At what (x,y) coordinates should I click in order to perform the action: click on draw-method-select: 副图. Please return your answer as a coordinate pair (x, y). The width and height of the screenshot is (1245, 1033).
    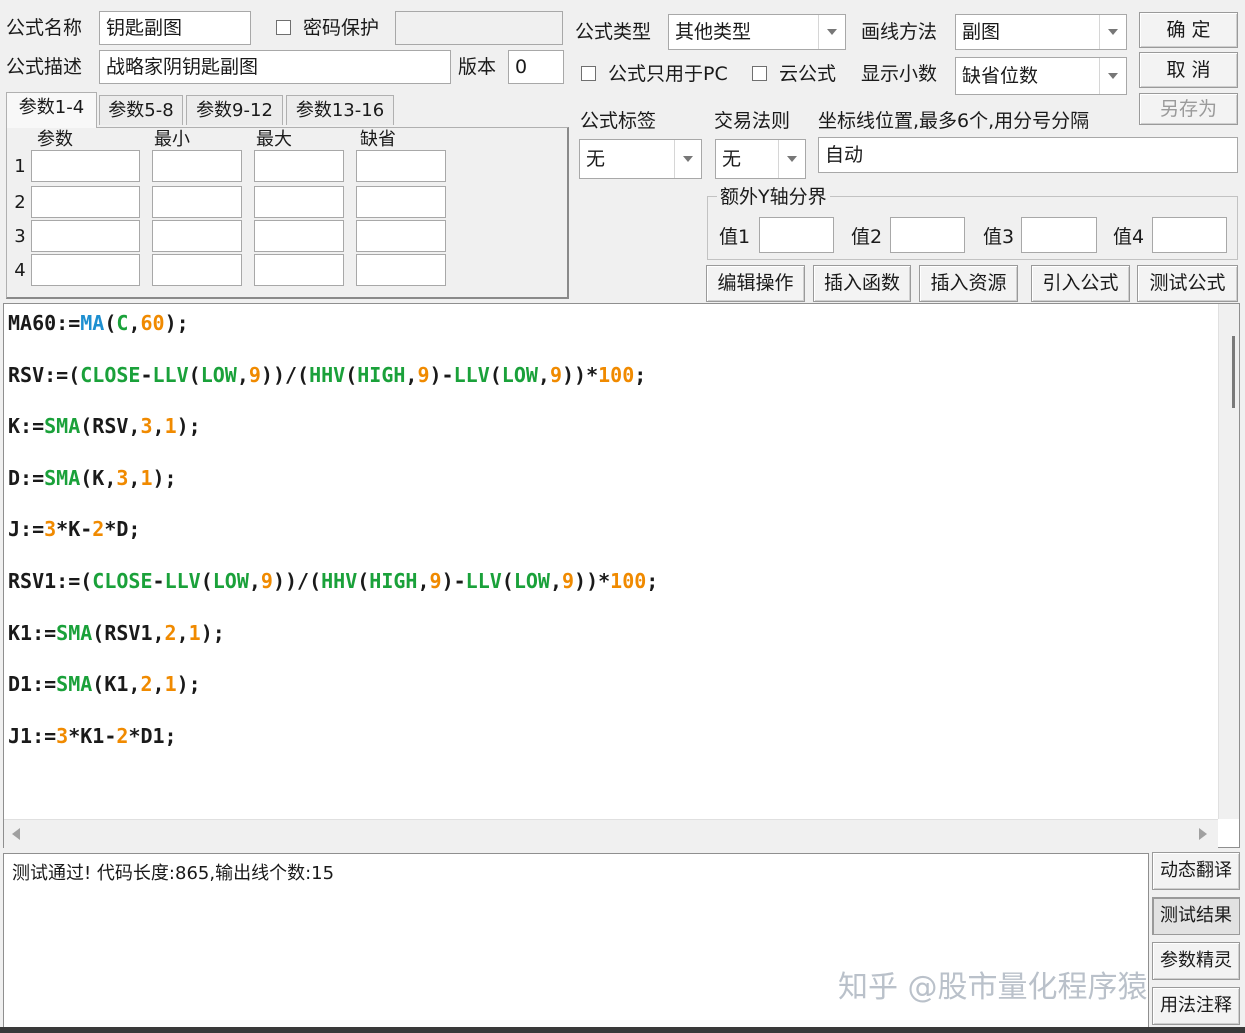
    Looking at the image, I should click on (1041, 32).